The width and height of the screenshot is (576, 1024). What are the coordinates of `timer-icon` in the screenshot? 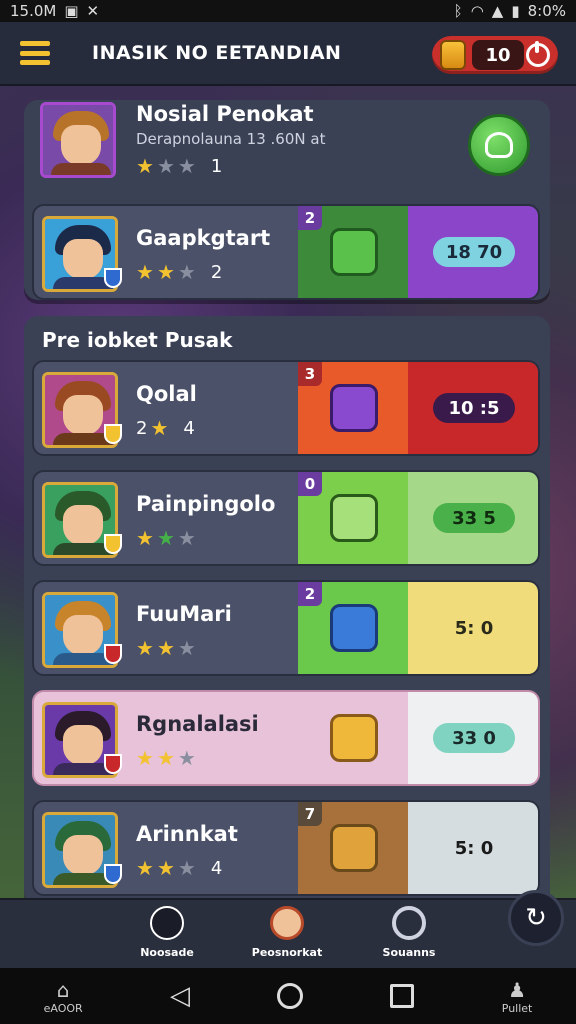 It's located at (499, 145).